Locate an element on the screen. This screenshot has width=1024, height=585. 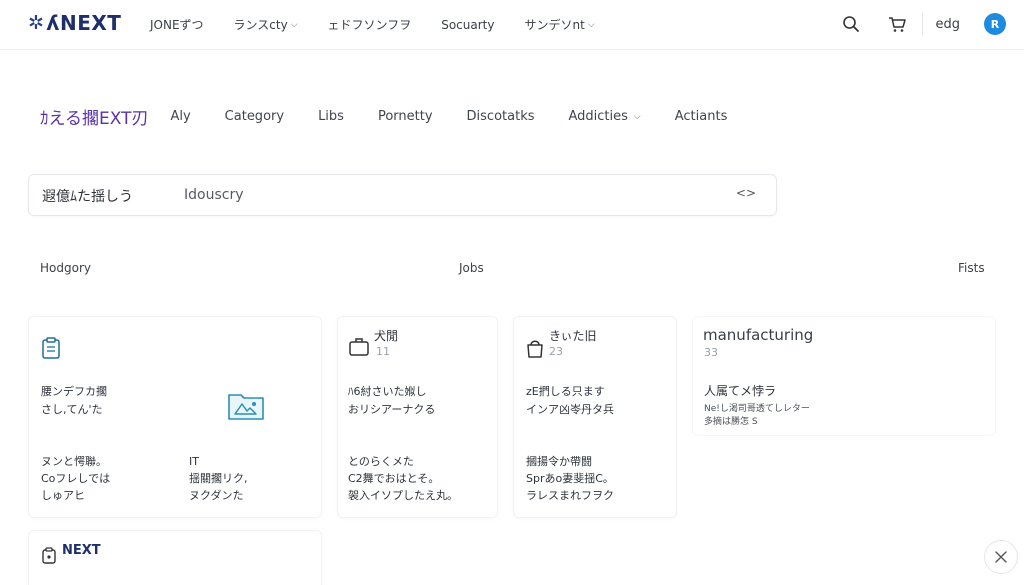
card-text: ヌクダンた is located at coordinates (216, 495).